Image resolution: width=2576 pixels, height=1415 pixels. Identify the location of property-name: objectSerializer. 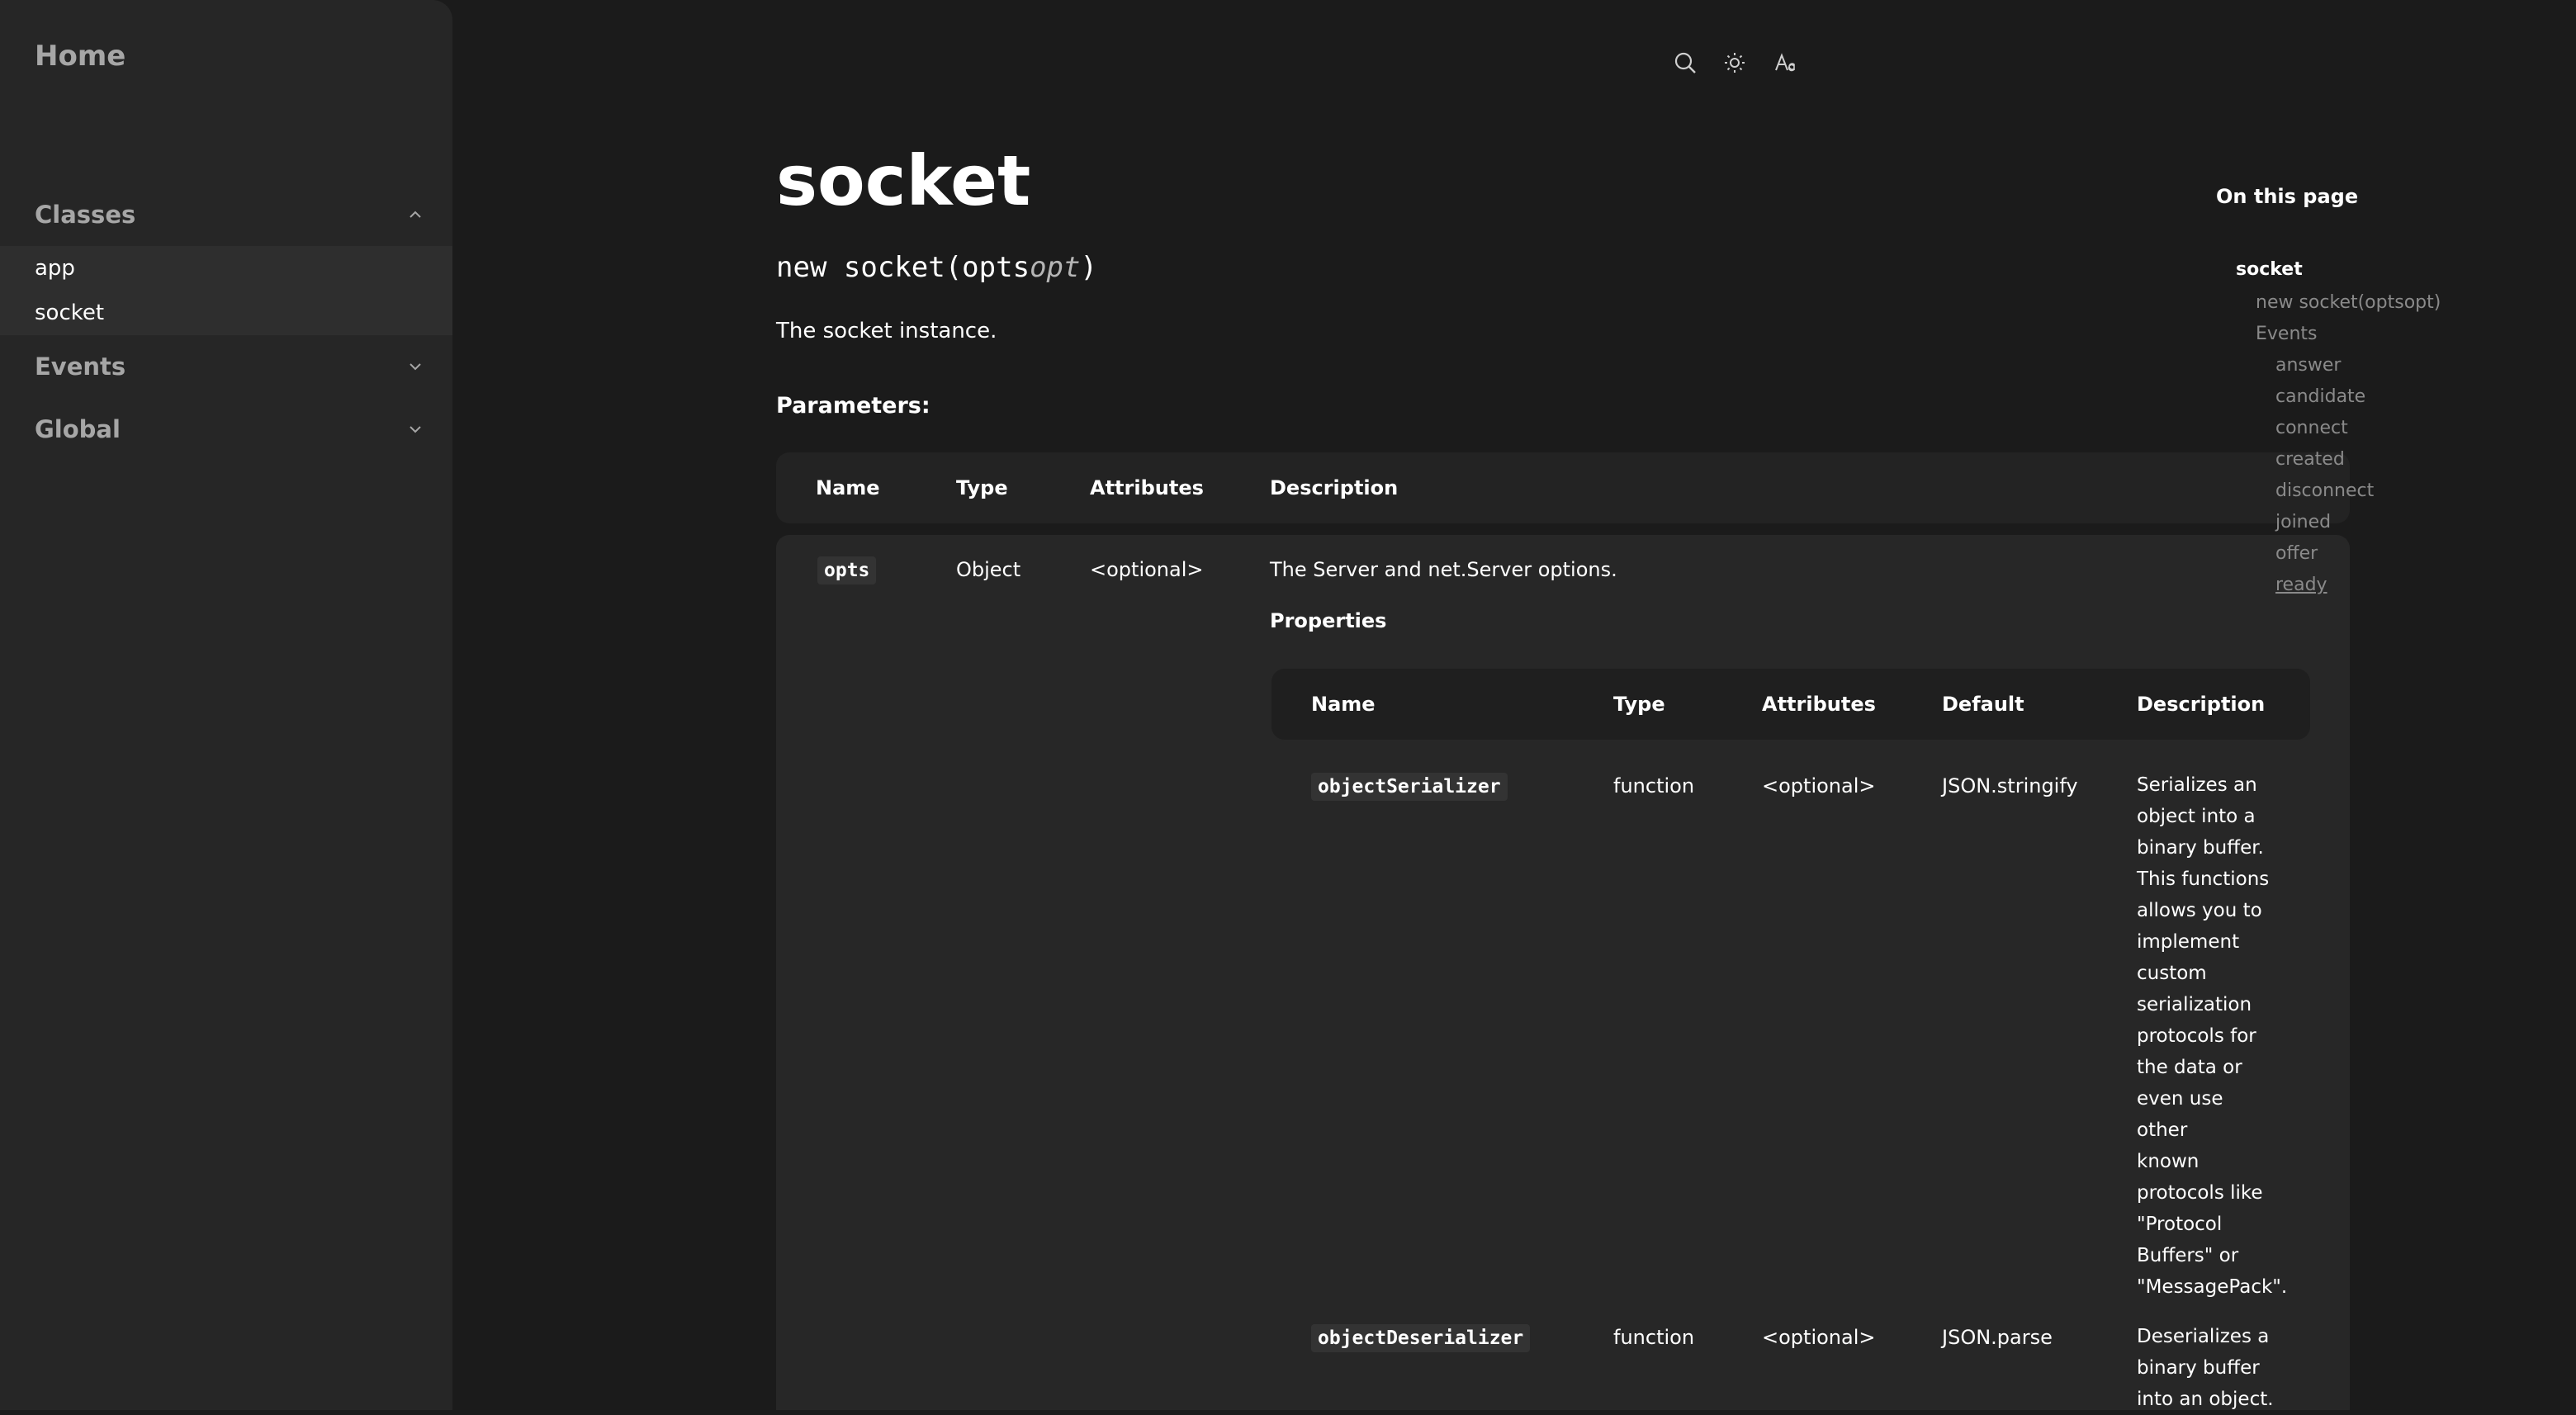
(1409, 787).